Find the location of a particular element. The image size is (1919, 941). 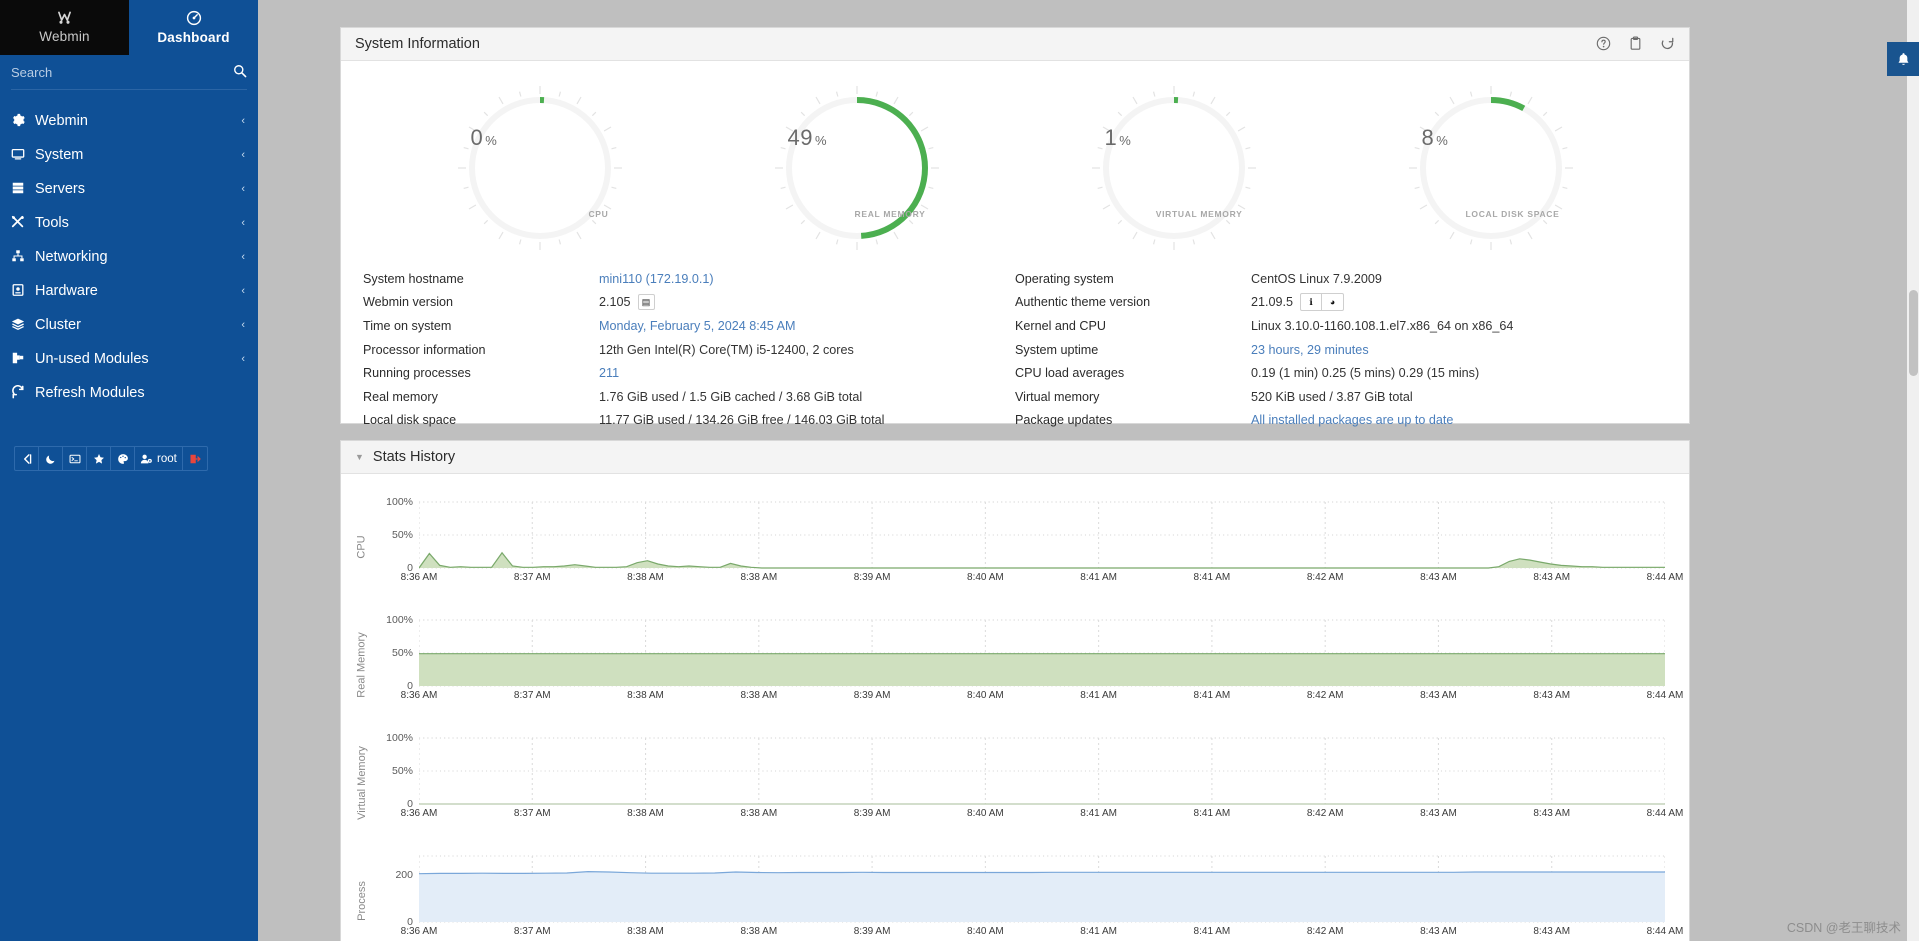

chevron-down-icon: ▼ is located at coordinates (359, 457).